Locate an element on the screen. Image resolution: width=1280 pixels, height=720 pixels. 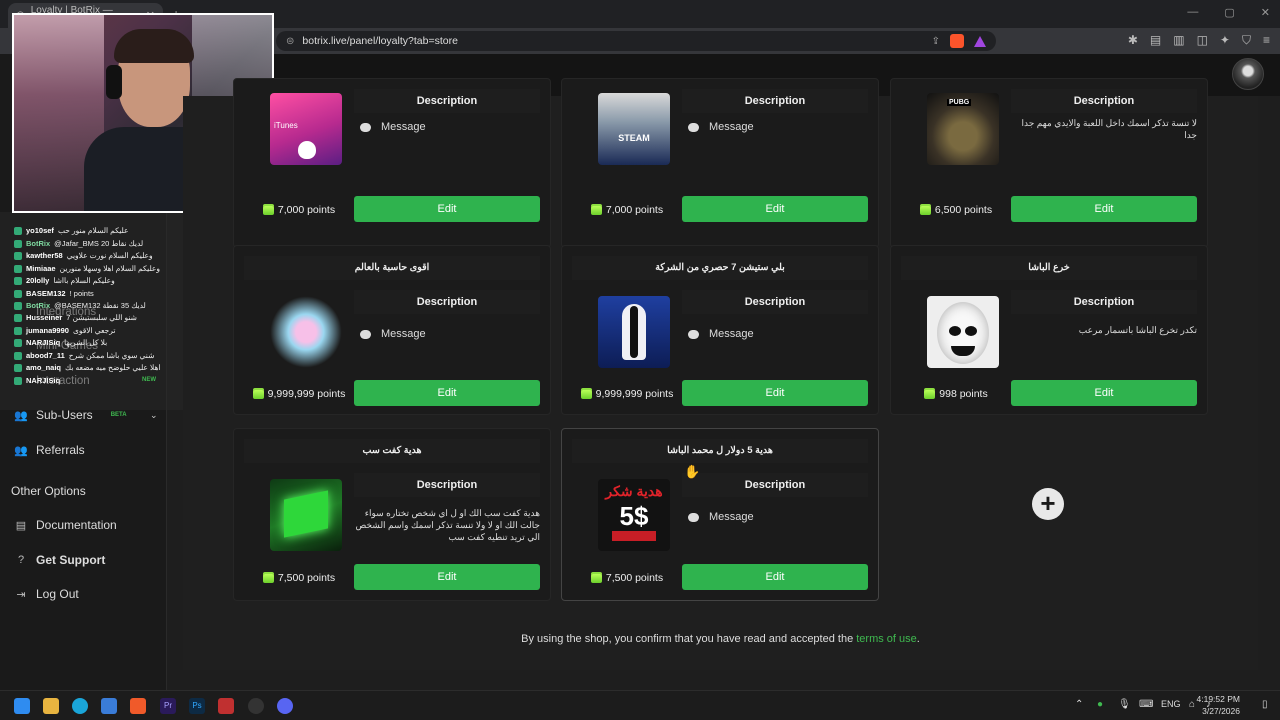
tab-search-icon: ▤ is located at coordinates (1155, 40).